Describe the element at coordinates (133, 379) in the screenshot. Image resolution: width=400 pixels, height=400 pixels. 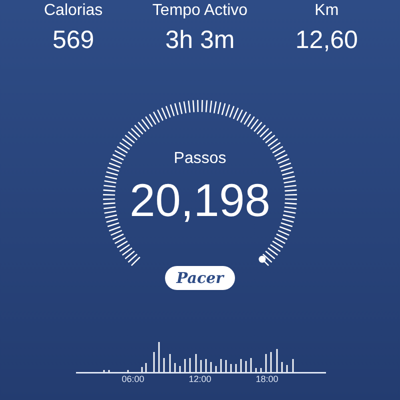
I see `time-label: 06:00` at that location.